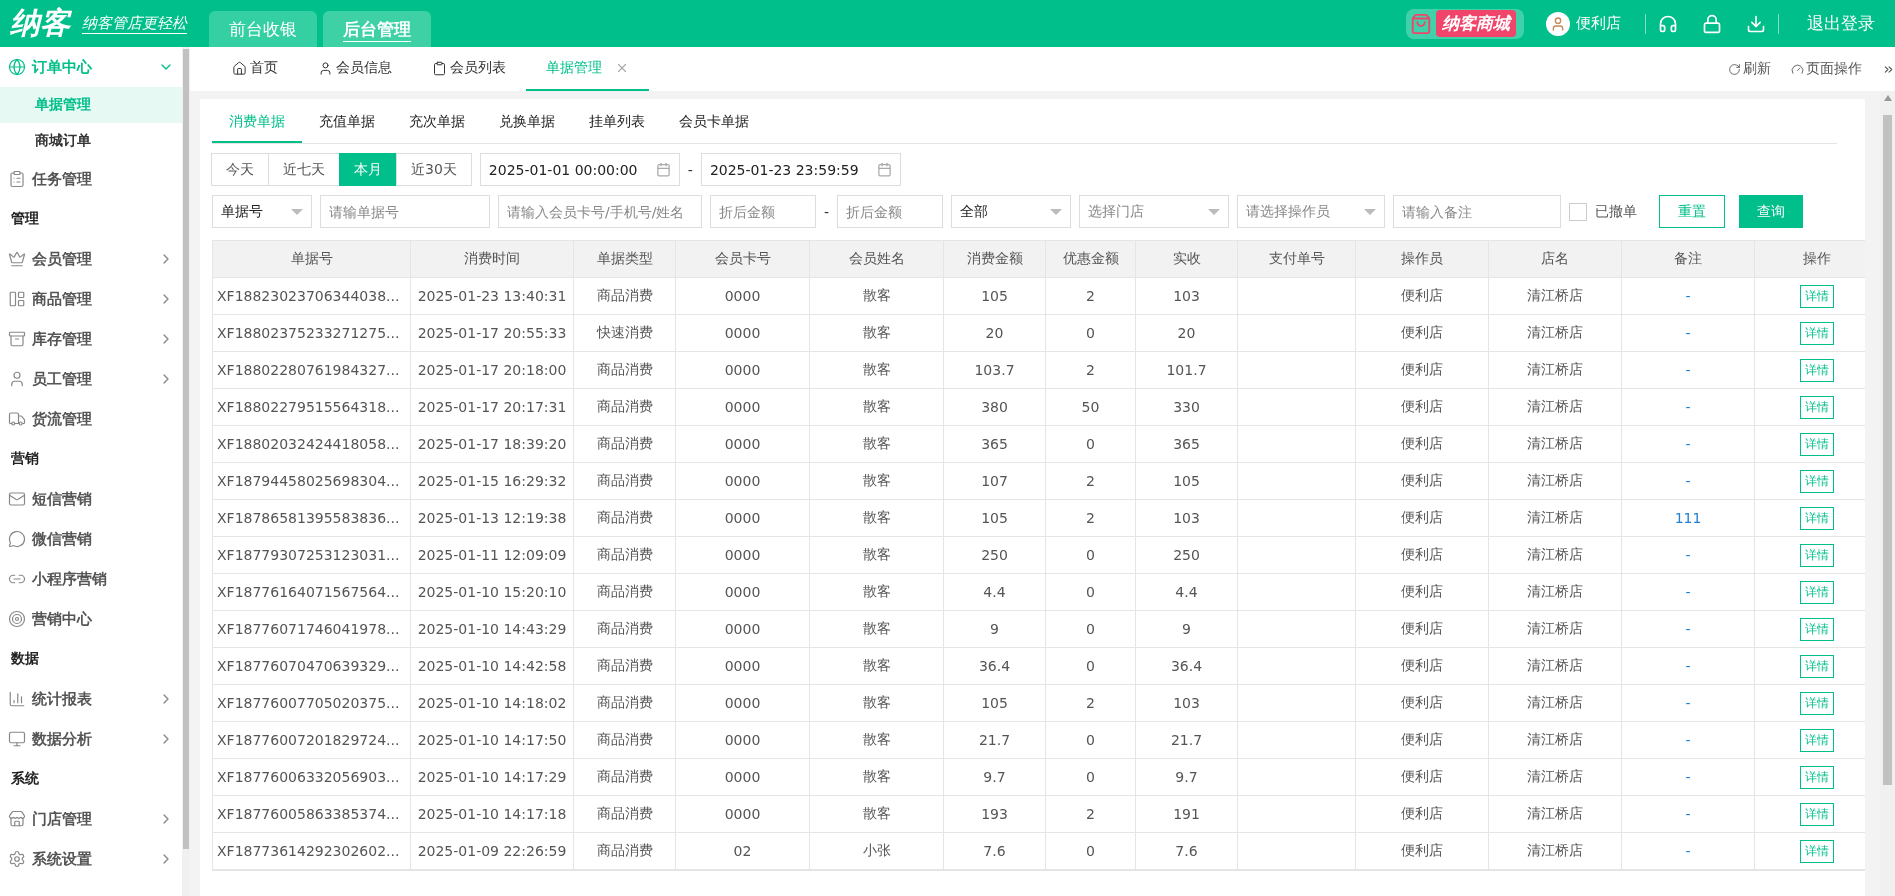 This screenshot has height=896, width=1895. Describe the element at coordinates (492, 777) in the screenshot. I see `table-cell: 2025-01-10 14:17:29` at that location.